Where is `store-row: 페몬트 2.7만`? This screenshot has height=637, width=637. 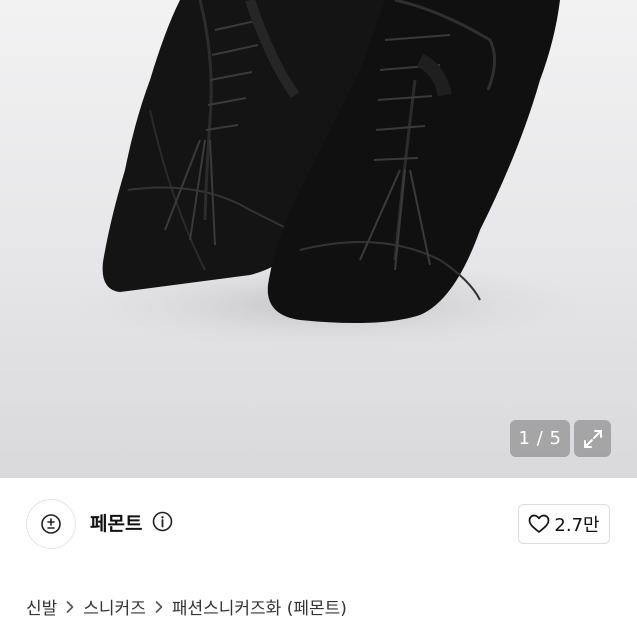
store-row: 페몬트 2.7만 is located at coordinates (318, 523).